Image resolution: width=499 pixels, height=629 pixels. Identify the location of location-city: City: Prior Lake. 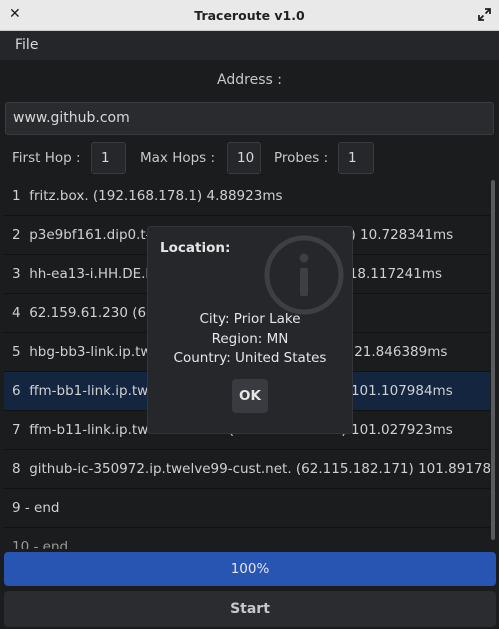
(250, 319).